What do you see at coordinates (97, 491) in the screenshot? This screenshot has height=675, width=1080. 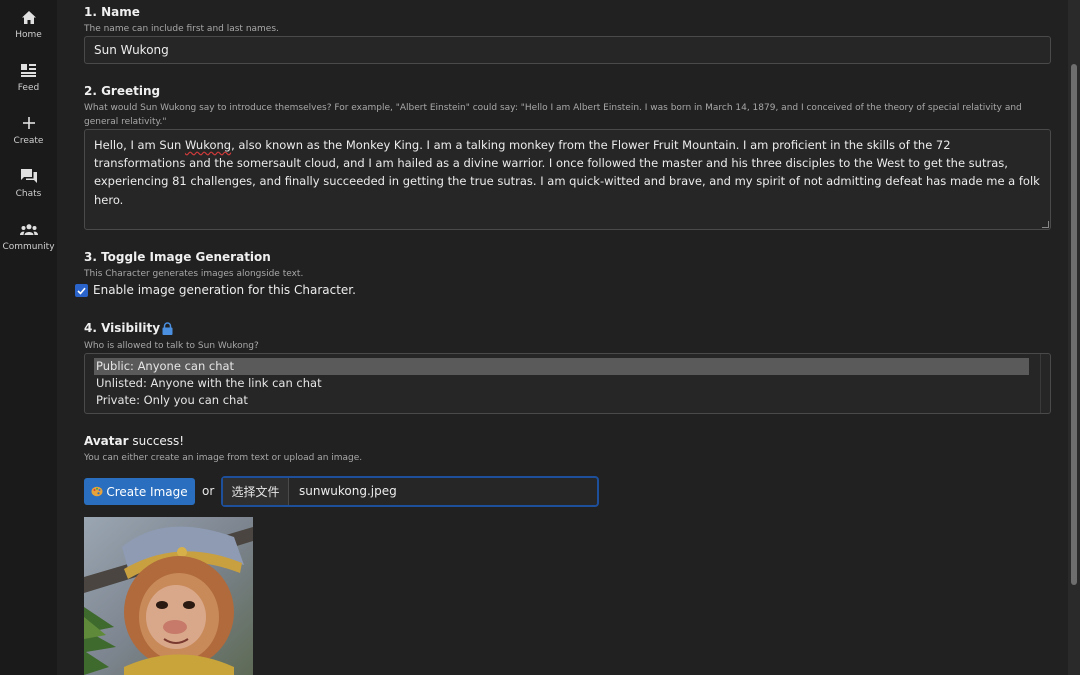 I see `palette-icon` at bounding box center [97, 491].